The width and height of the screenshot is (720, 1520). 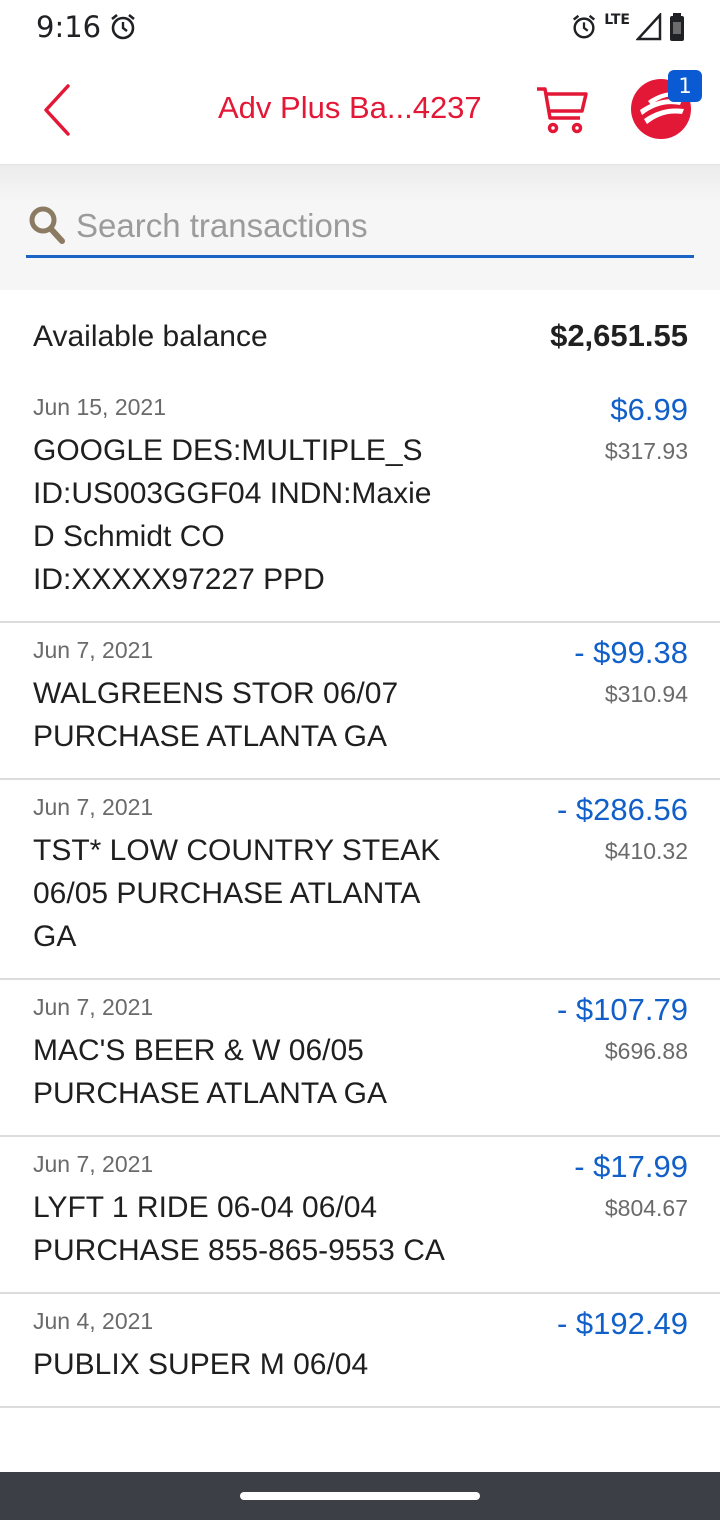 I want to click on app-header: Adv Plus Ba...4237 1, so click(x=360, y=110).